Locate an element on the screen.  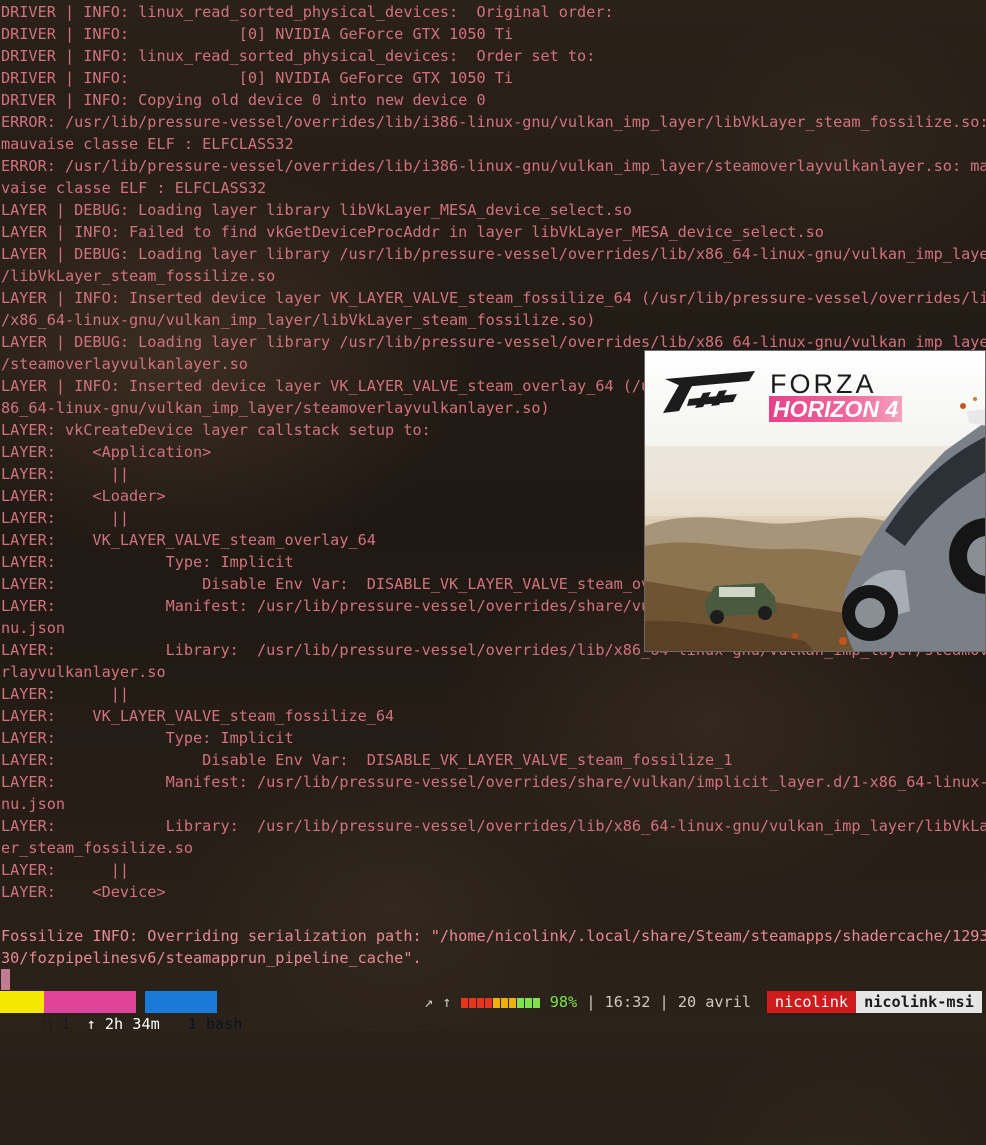
forza-logo-icon is located at coordinates (709, 392).